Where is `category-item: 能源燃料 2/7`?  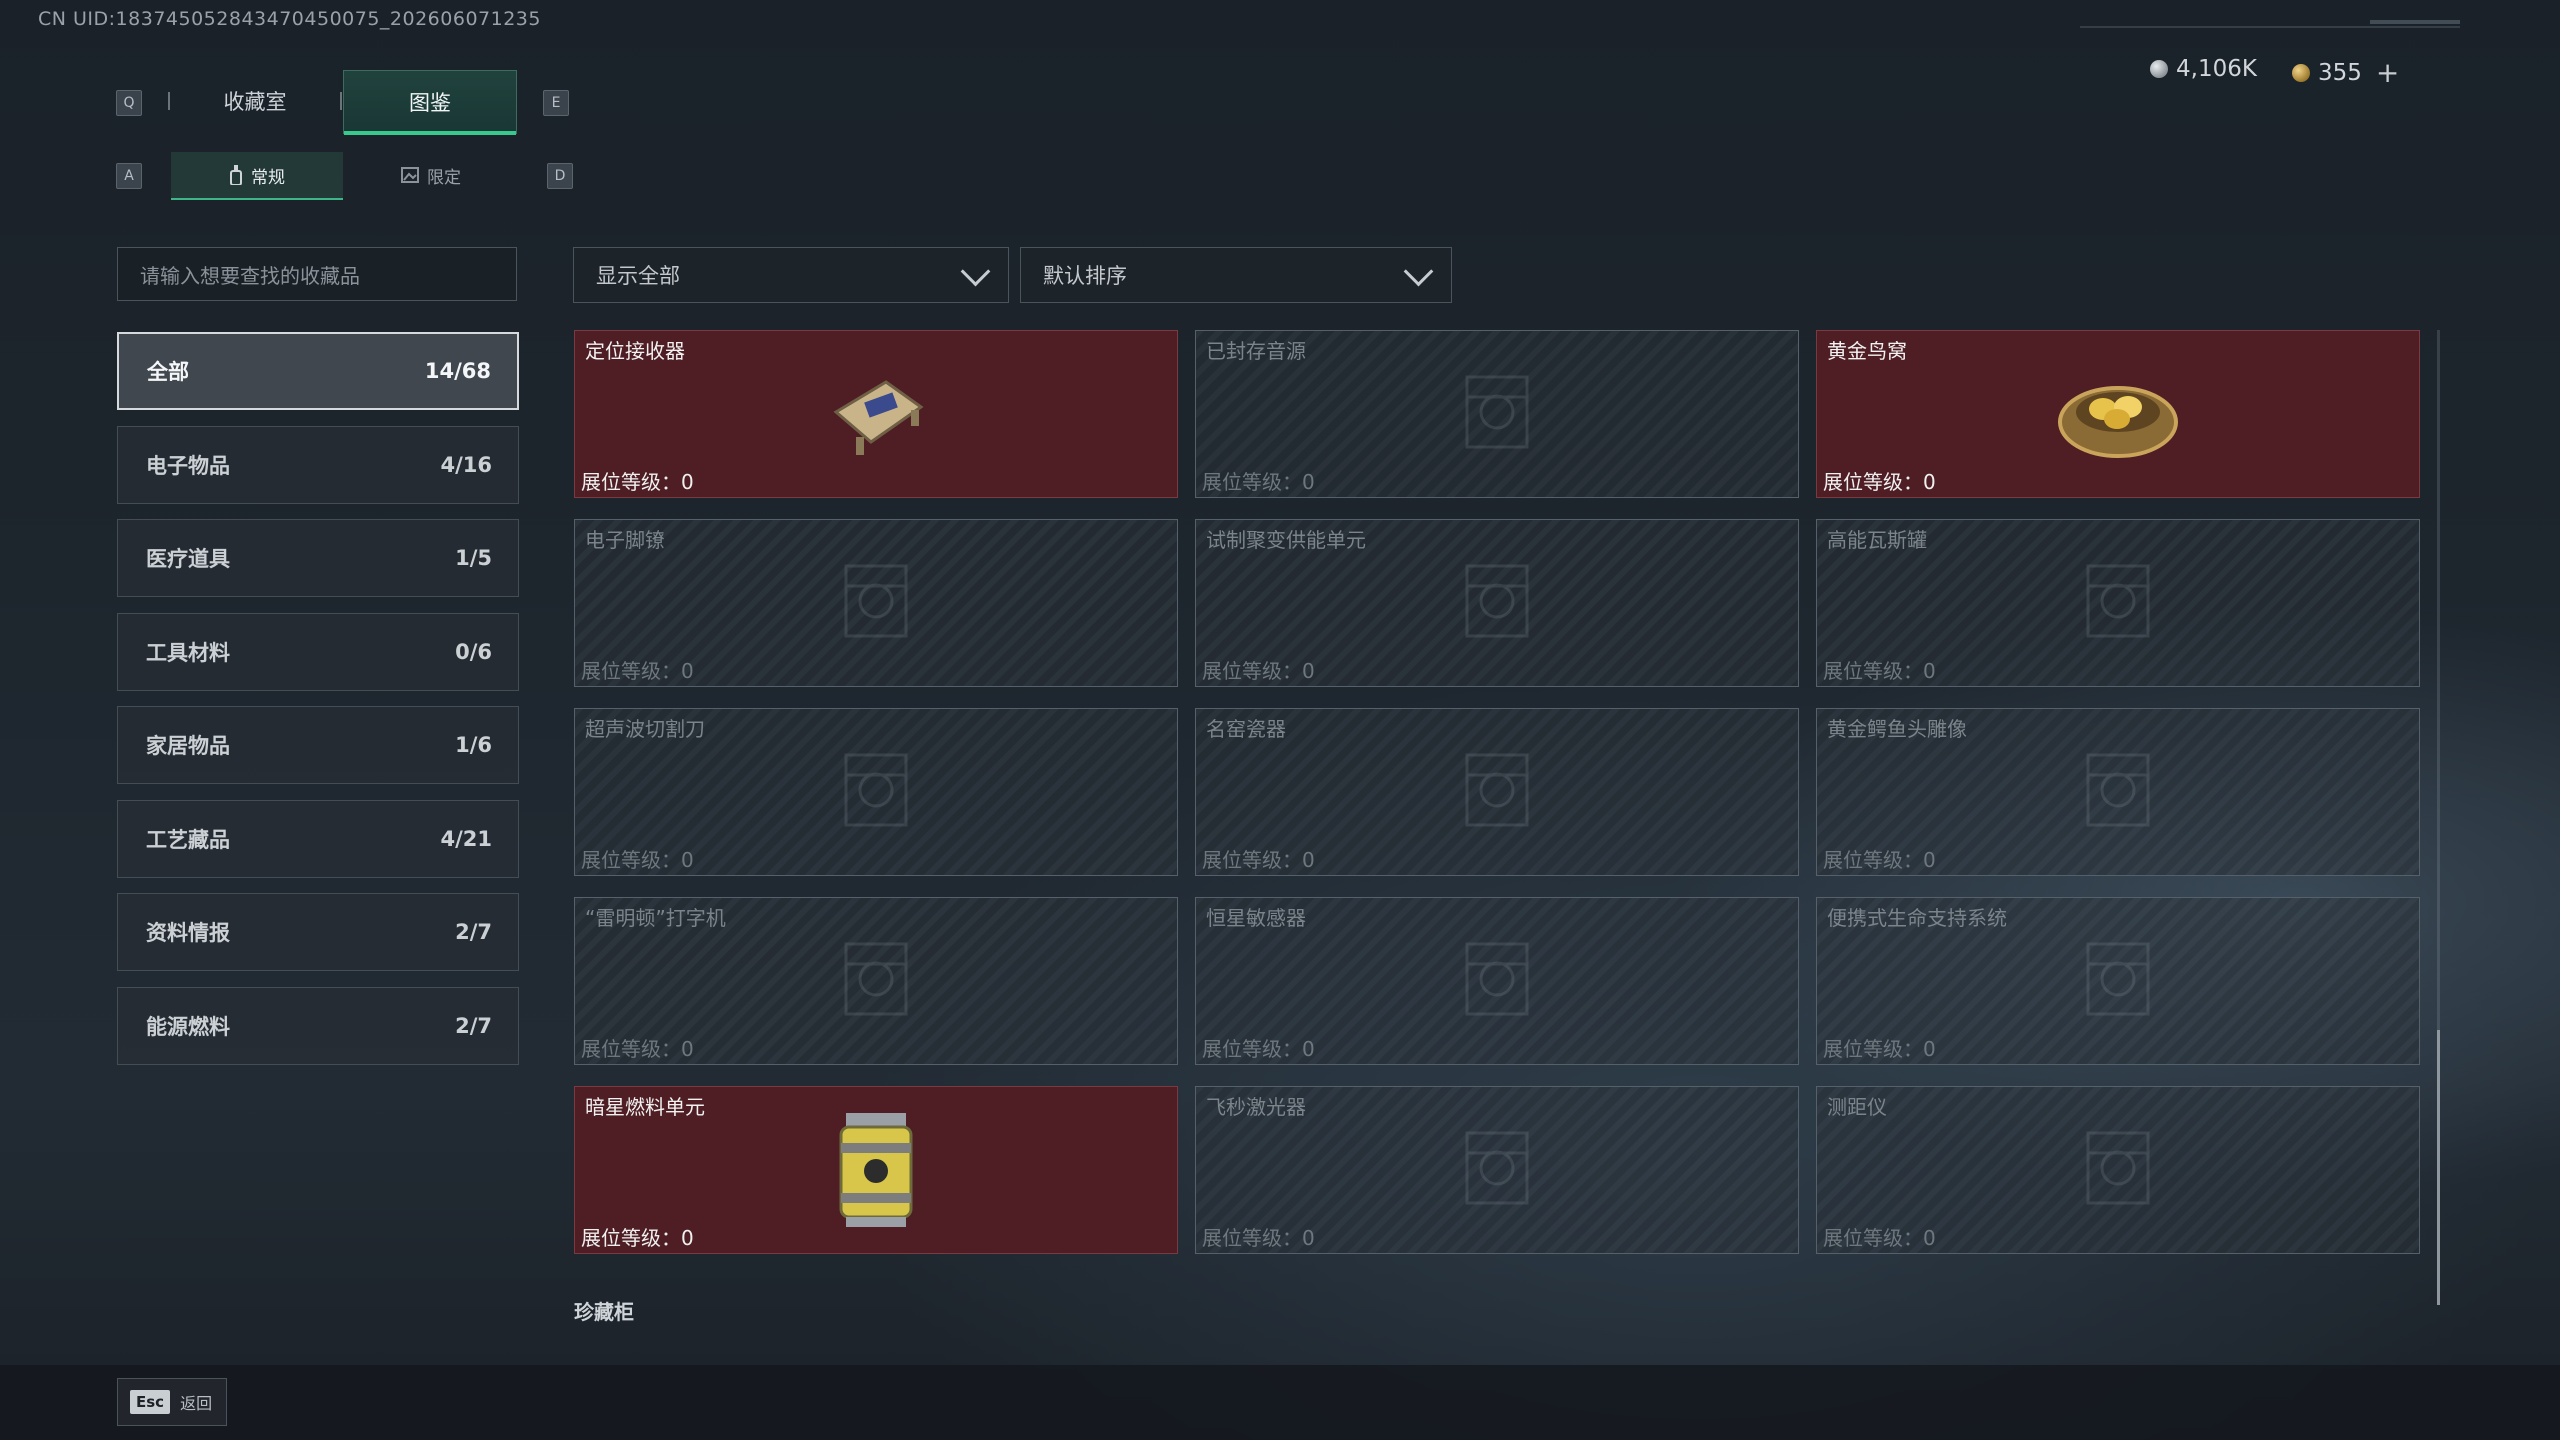
category-item: 能源燃料 2/7 is located at coordinates (318, 1025).